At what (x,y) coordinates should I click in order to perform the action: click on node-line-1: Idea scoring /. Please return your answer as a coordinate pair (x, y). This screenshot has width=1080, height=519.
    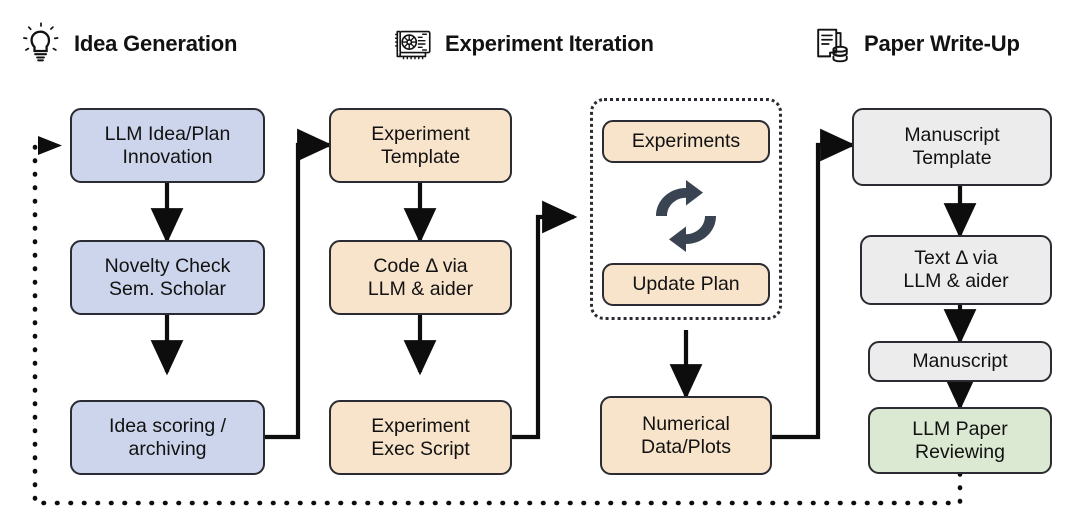
    Looking at the image, I should click on (167, 425).